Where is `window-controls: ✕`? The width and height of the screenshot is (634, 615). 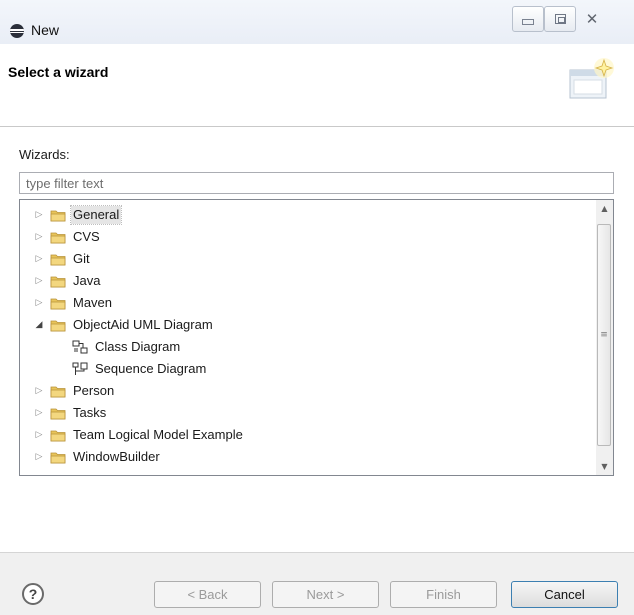
window-controls: ✕ is located at coordinates (560, 19).